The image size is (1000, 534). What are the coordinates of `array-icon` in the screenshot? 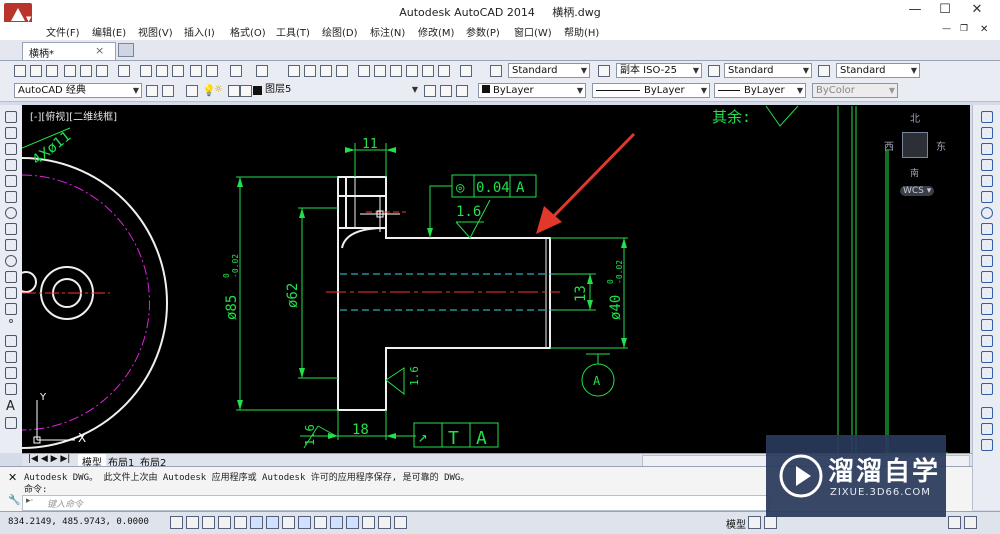 It's located at (987, 181).